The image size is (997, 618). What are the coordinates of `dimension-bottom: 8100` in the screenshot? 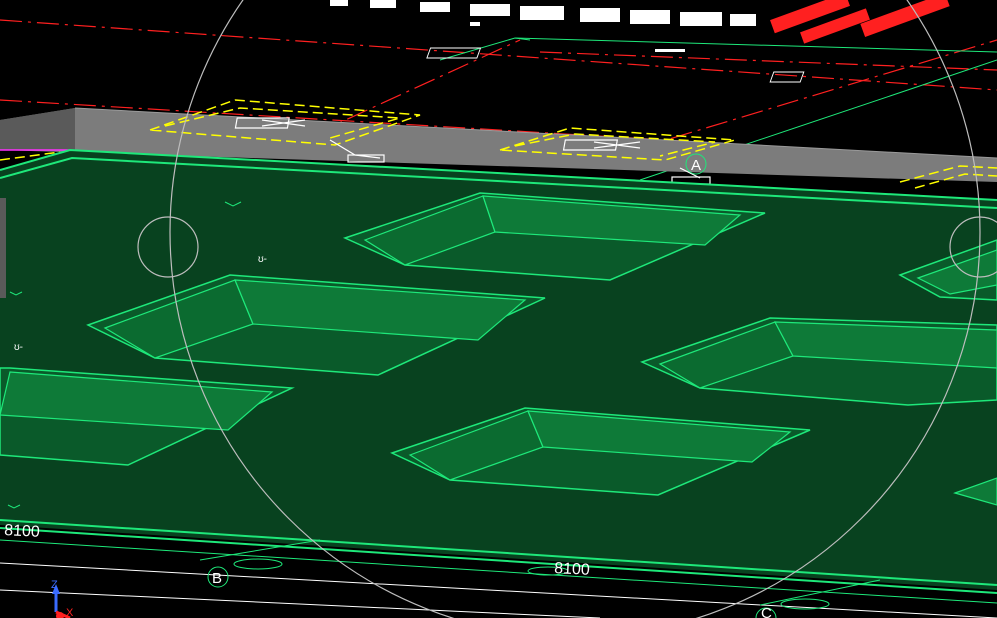 It's located at (572, 569).